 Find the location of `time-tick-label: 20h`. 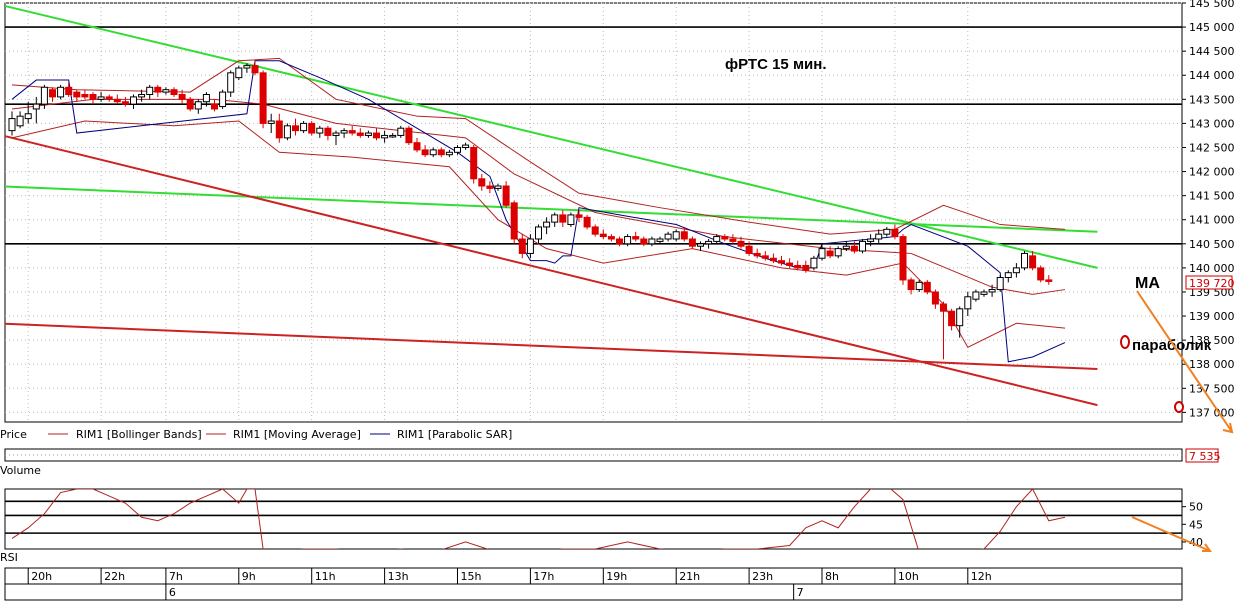

time-tick-label: 20h is located at coordinates (41, 576).